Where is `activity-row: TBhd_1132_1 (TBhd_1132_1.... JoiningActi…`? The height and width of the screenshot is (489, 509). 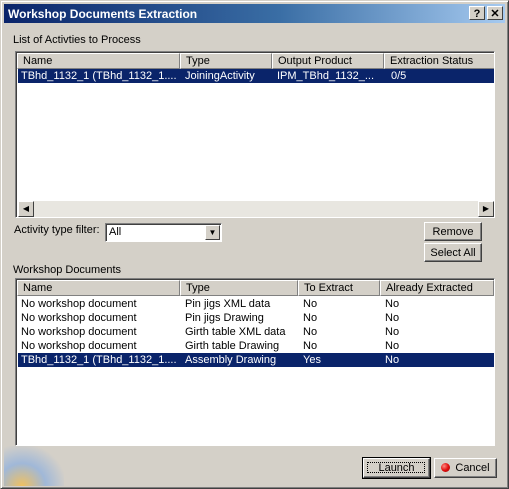 activity-row: TBhd_1132_1 (TBhd_1132_1.... JoiningActi… is located at coordinates (256, 76).